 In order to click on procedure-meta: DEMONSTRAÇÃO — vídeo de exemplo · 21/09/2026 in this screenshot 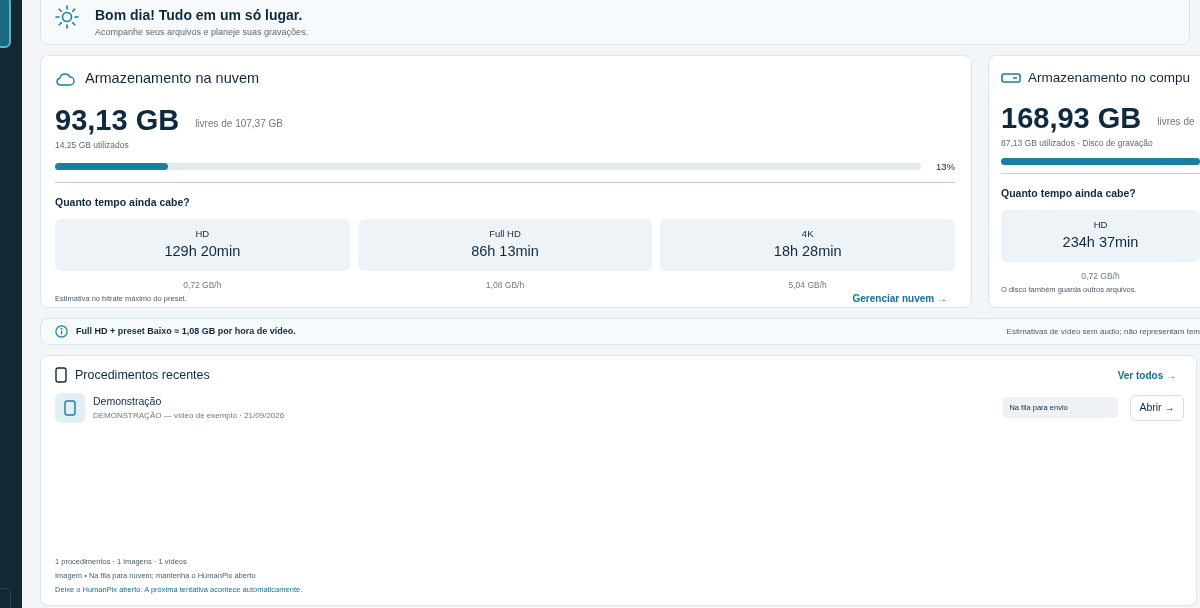, I will do `click(189, 415)`.